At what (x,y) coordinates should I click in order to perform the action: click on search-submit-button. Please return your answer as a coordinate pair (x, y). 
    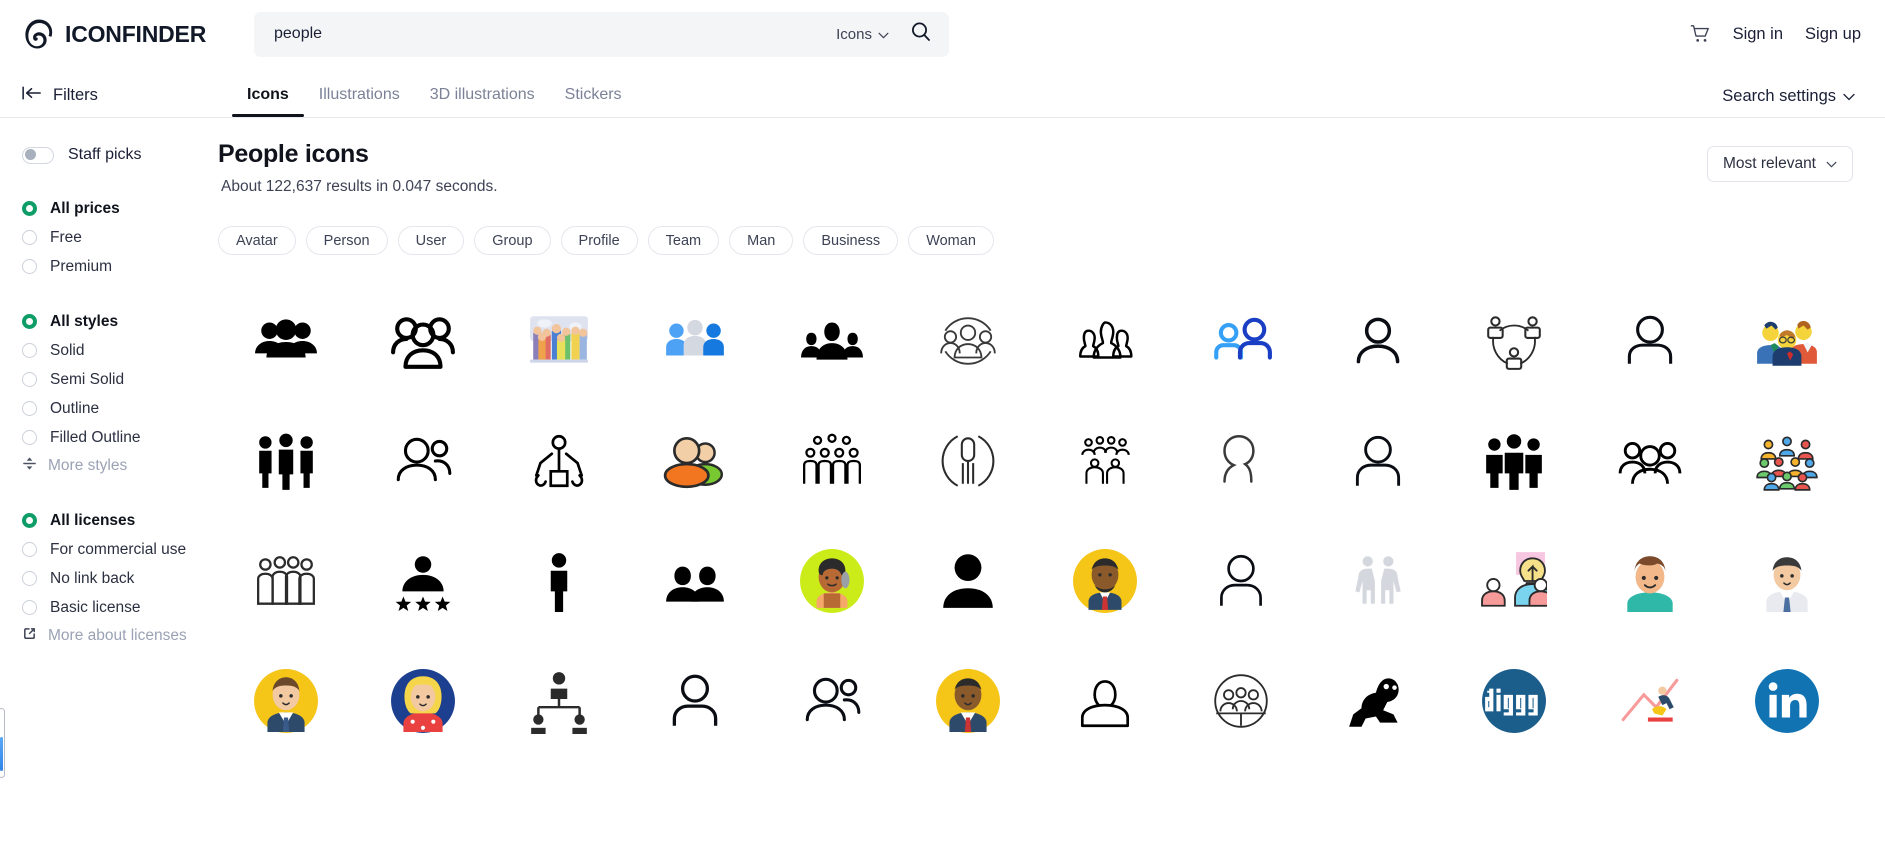
    Looking at the image, I should click on (921, 34).